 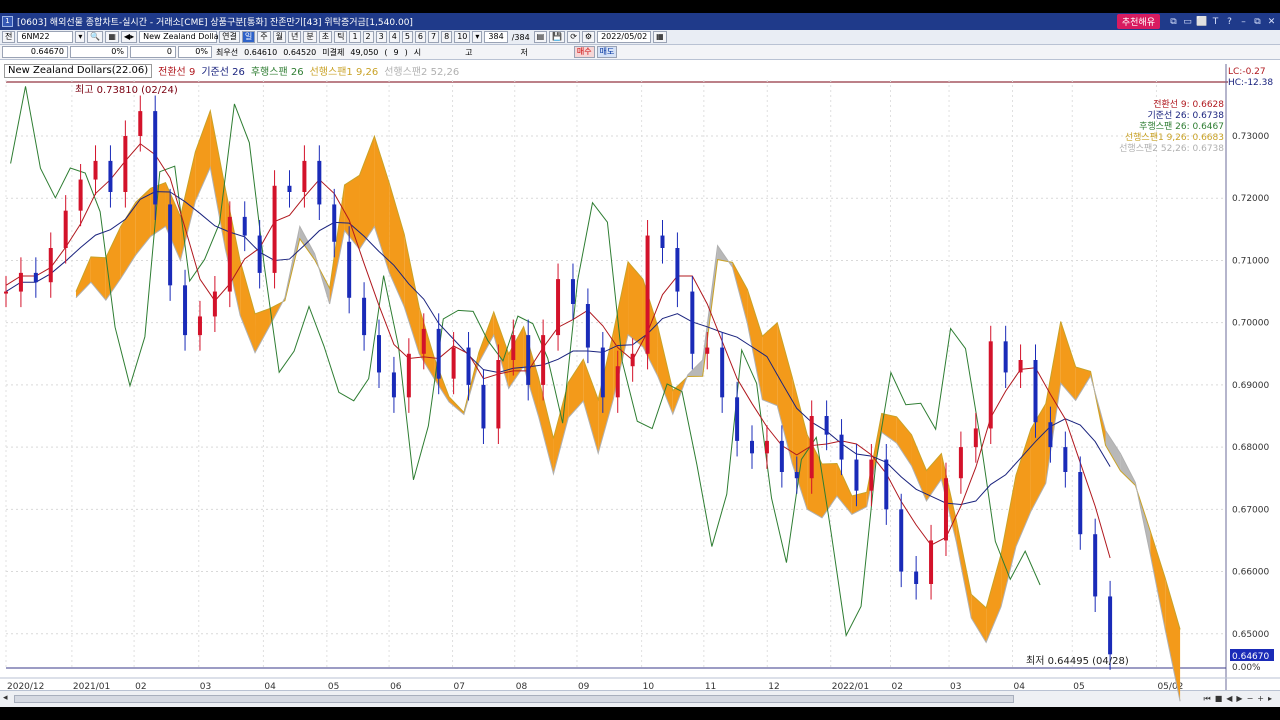 What do you see at coordinates (396, 687) in the screenshot?
I see `x-tick-label: 06` at bounding box center [396, 687].